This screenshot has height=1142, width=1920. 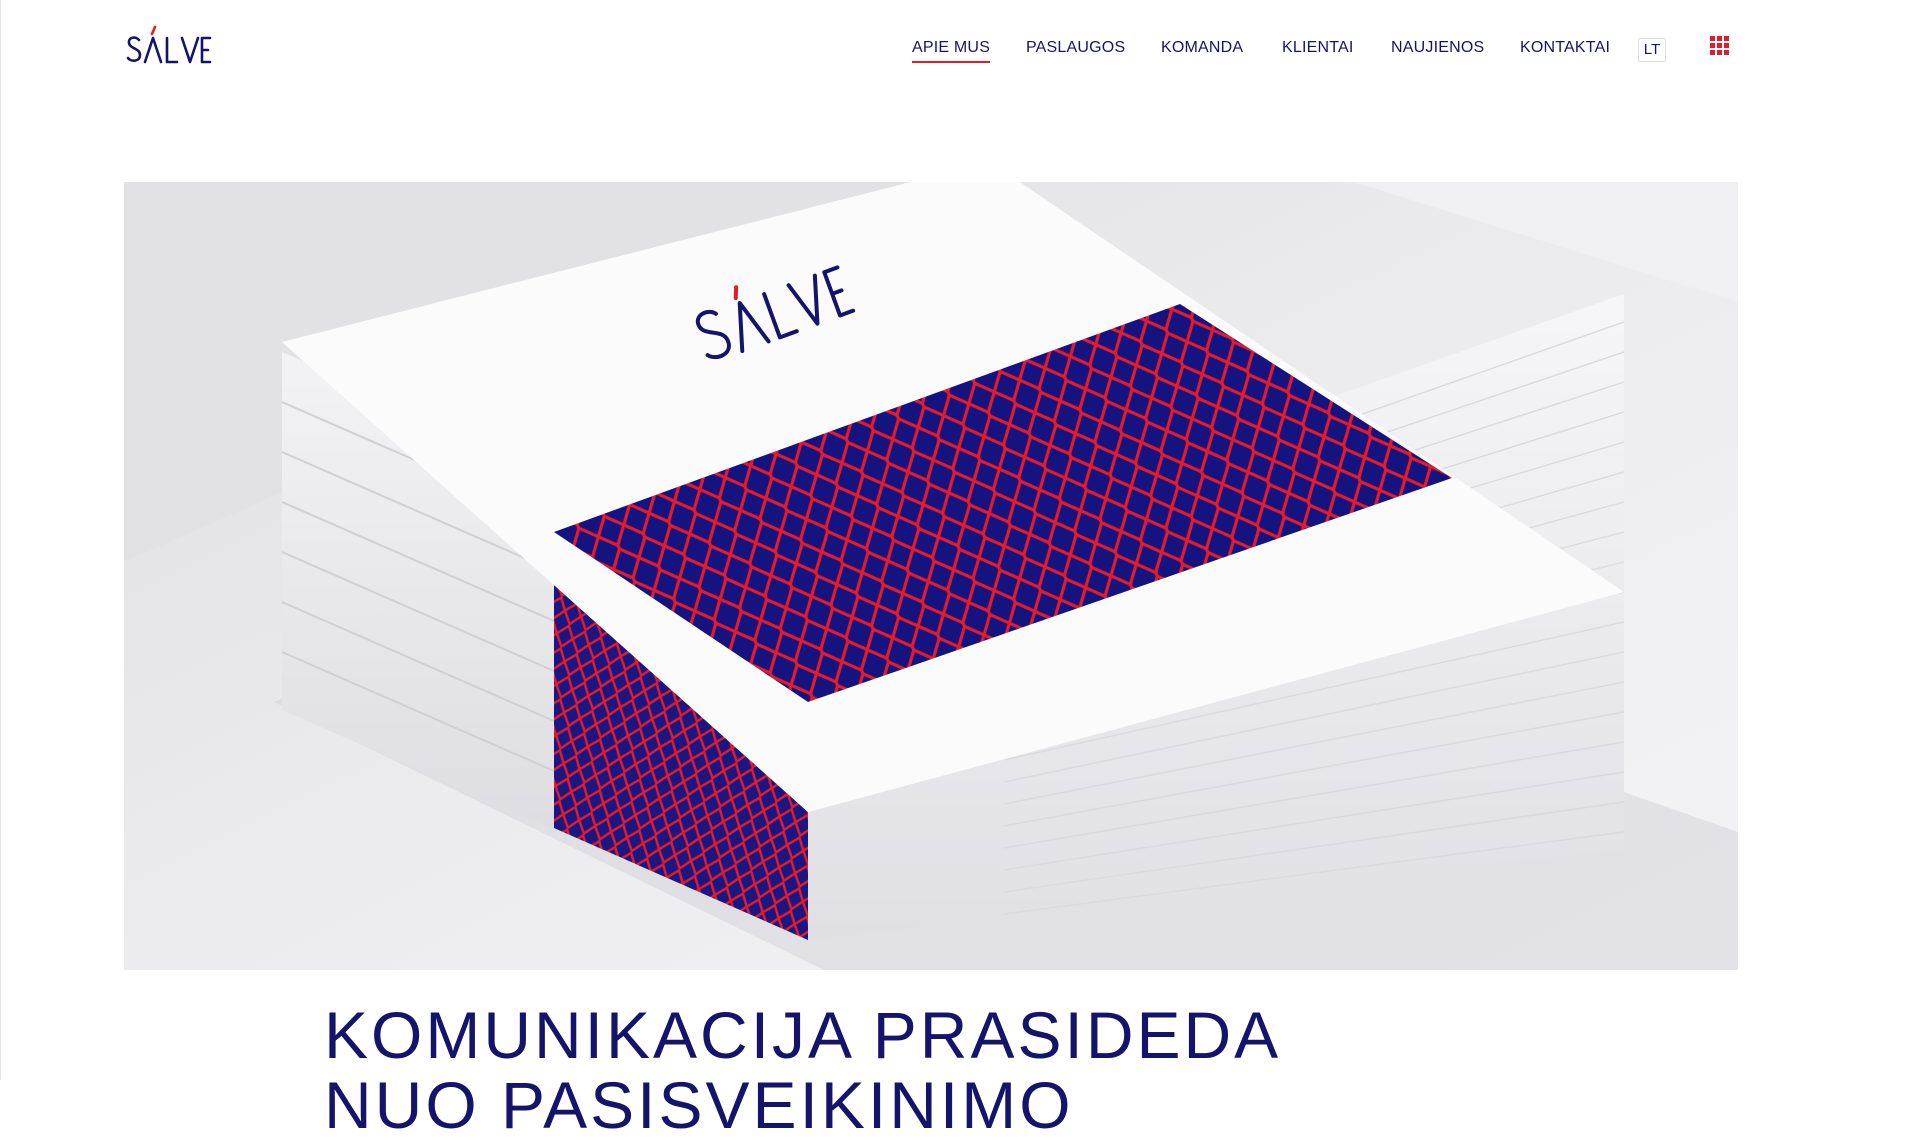 I want to click on language-switcher: LT, so click(x=1652, y=50).